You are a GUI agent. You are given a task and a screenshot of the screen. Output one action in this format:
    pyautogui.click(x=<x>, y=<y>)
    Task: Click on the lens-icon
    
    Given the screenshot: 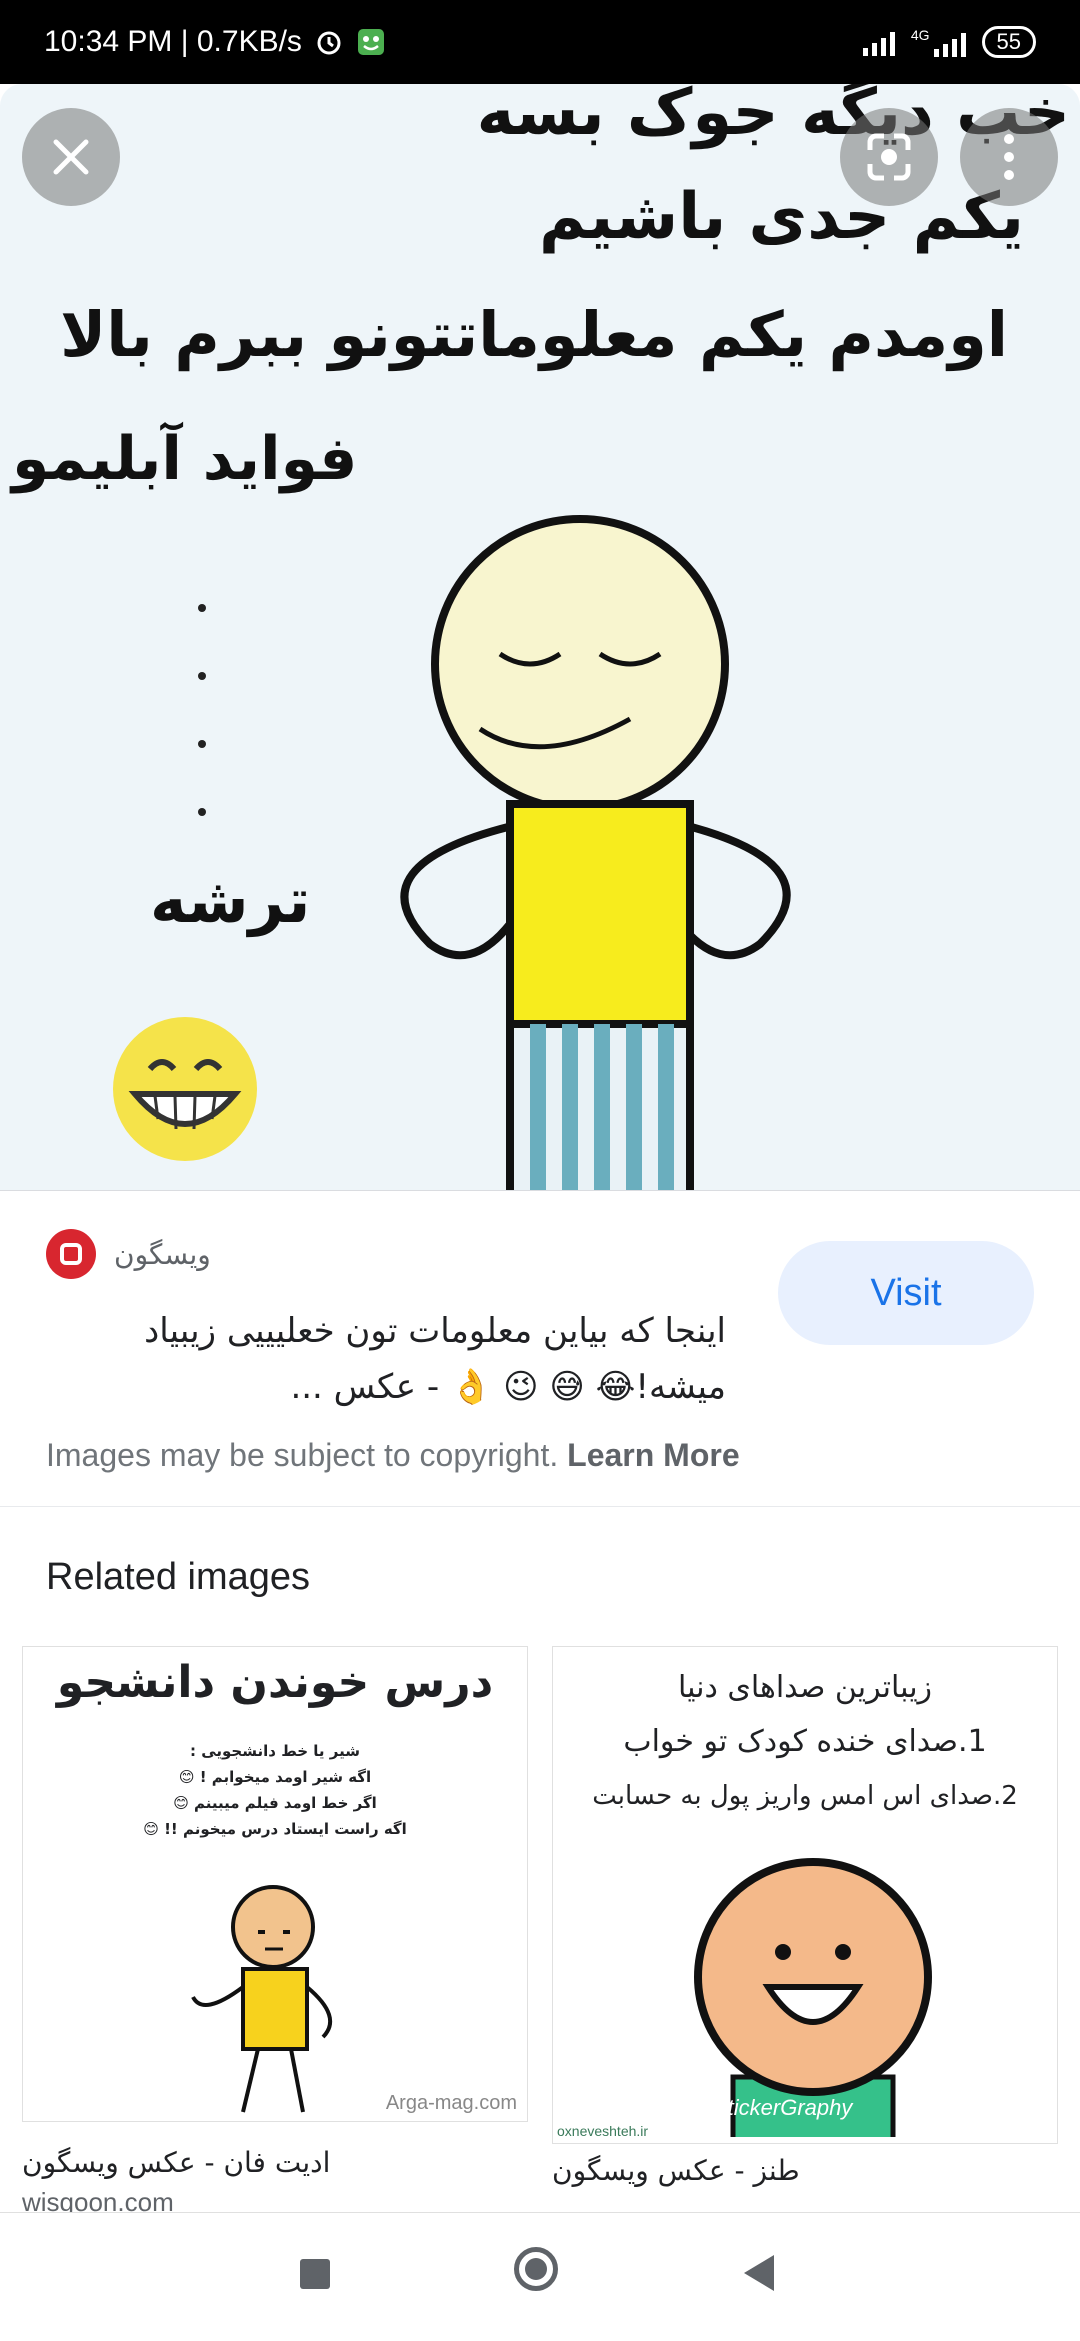 What is the action you would take?
    pyautogui.click(x=889, y=157)
    